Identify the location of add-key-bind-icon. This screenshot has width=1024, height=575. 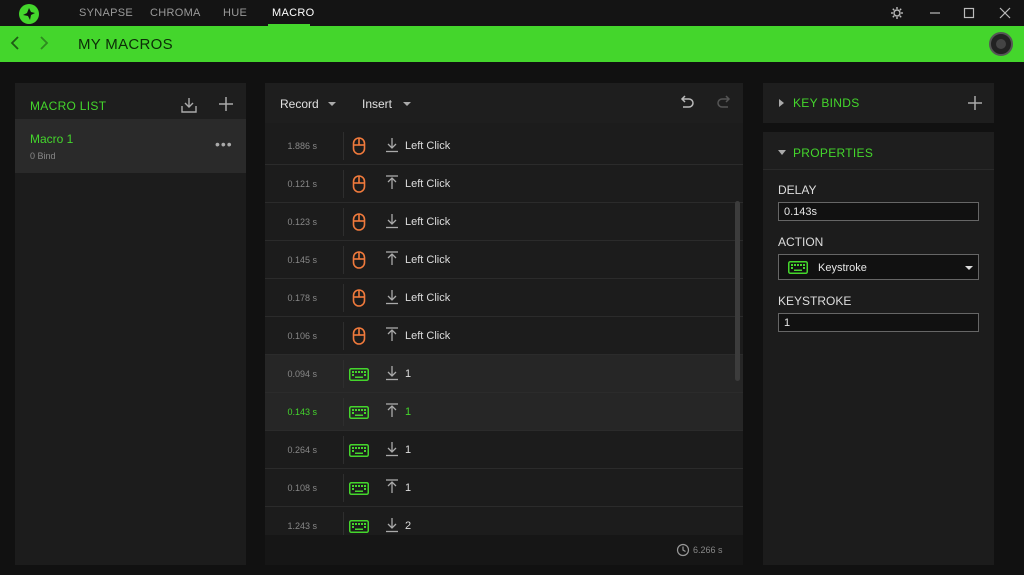
(975, 105).